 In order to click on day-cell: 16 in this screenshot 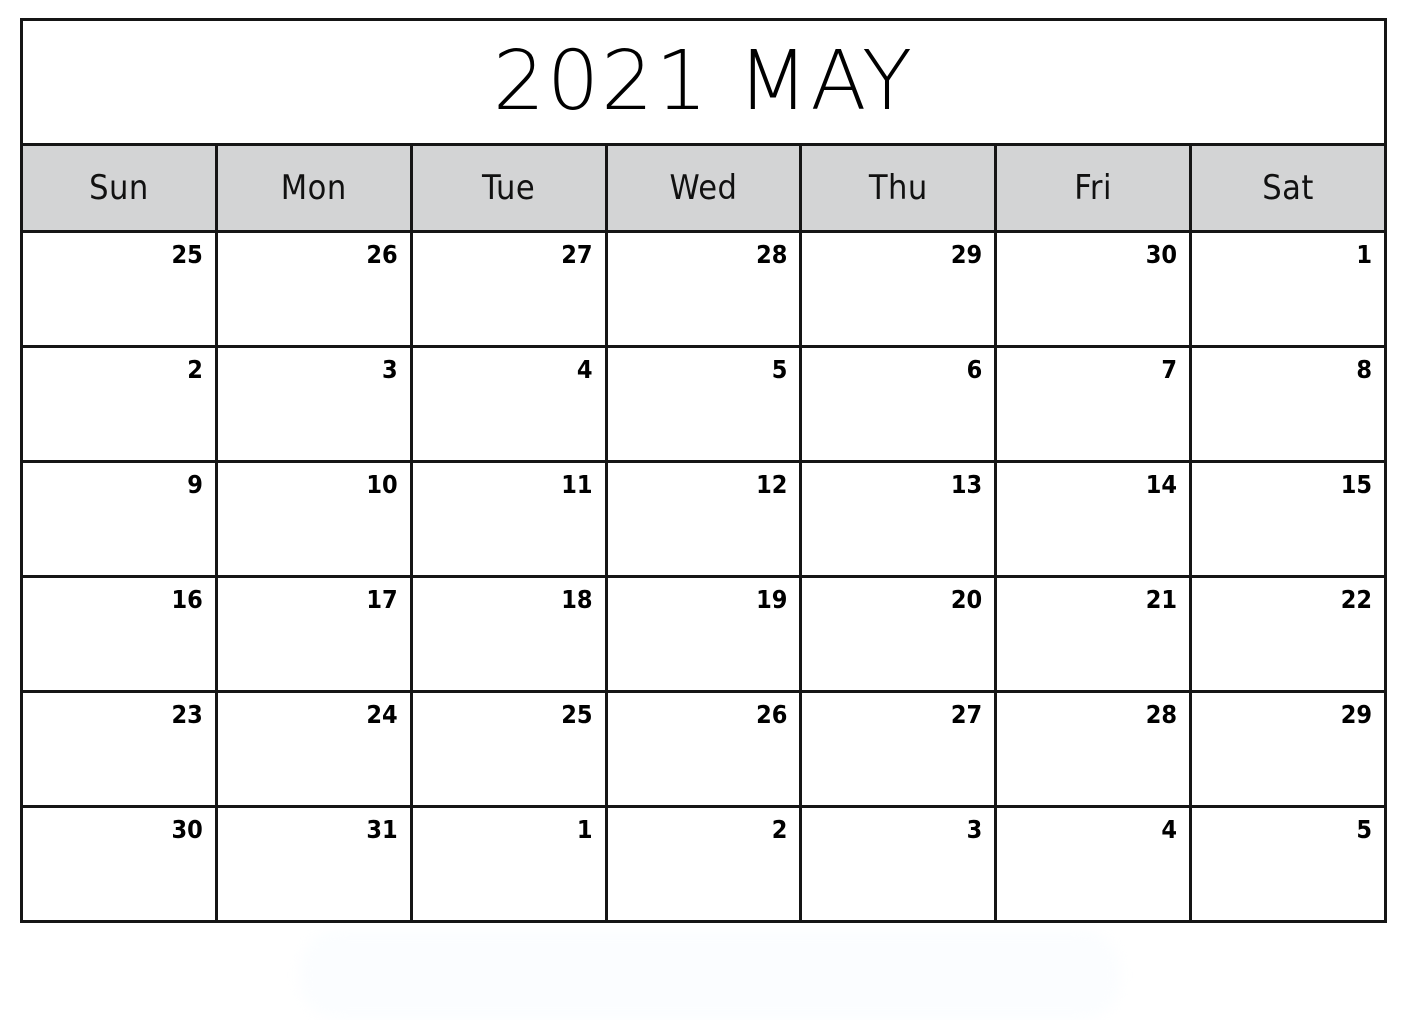, I will do `click(119, 634)`.